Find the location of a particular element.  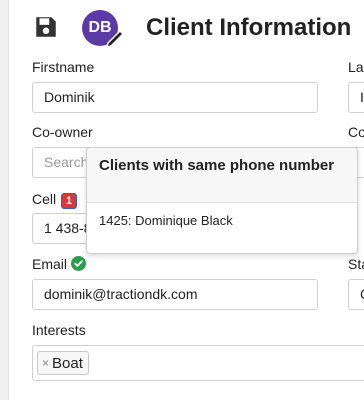

tag-remove-icon: × is located at coordinates (45, 363).